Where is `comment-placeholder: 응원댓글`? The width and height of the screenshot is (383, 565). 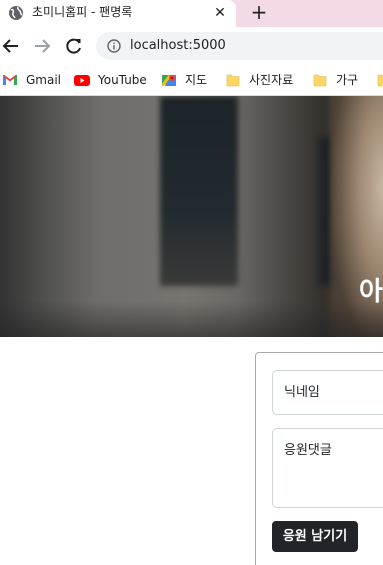 comment-placeholder: 응원댓글 is located at coordinates (308, 450).